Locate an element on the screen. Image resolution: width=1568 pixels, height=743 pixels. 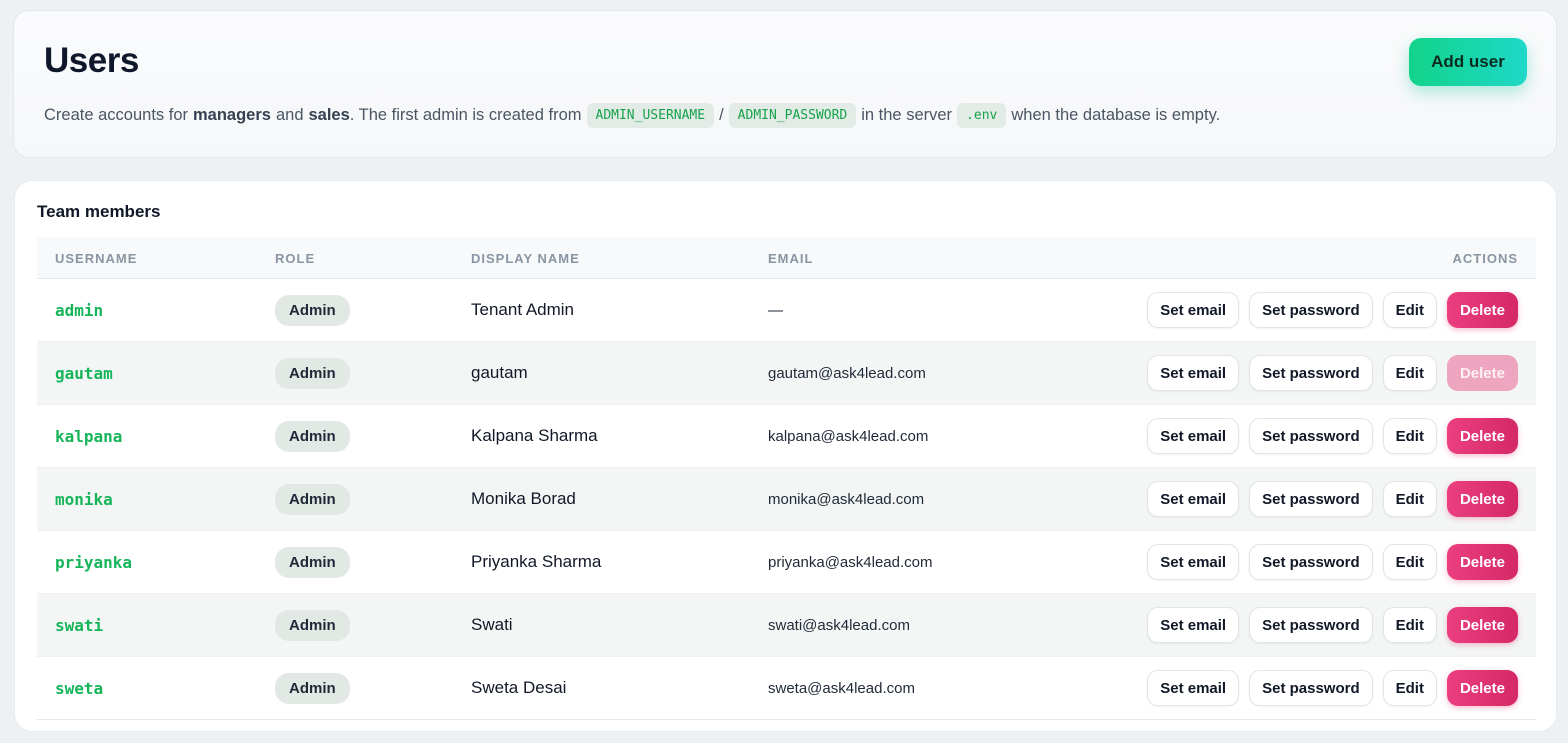
desc-sales: sales is located at coordinates (329, 115).